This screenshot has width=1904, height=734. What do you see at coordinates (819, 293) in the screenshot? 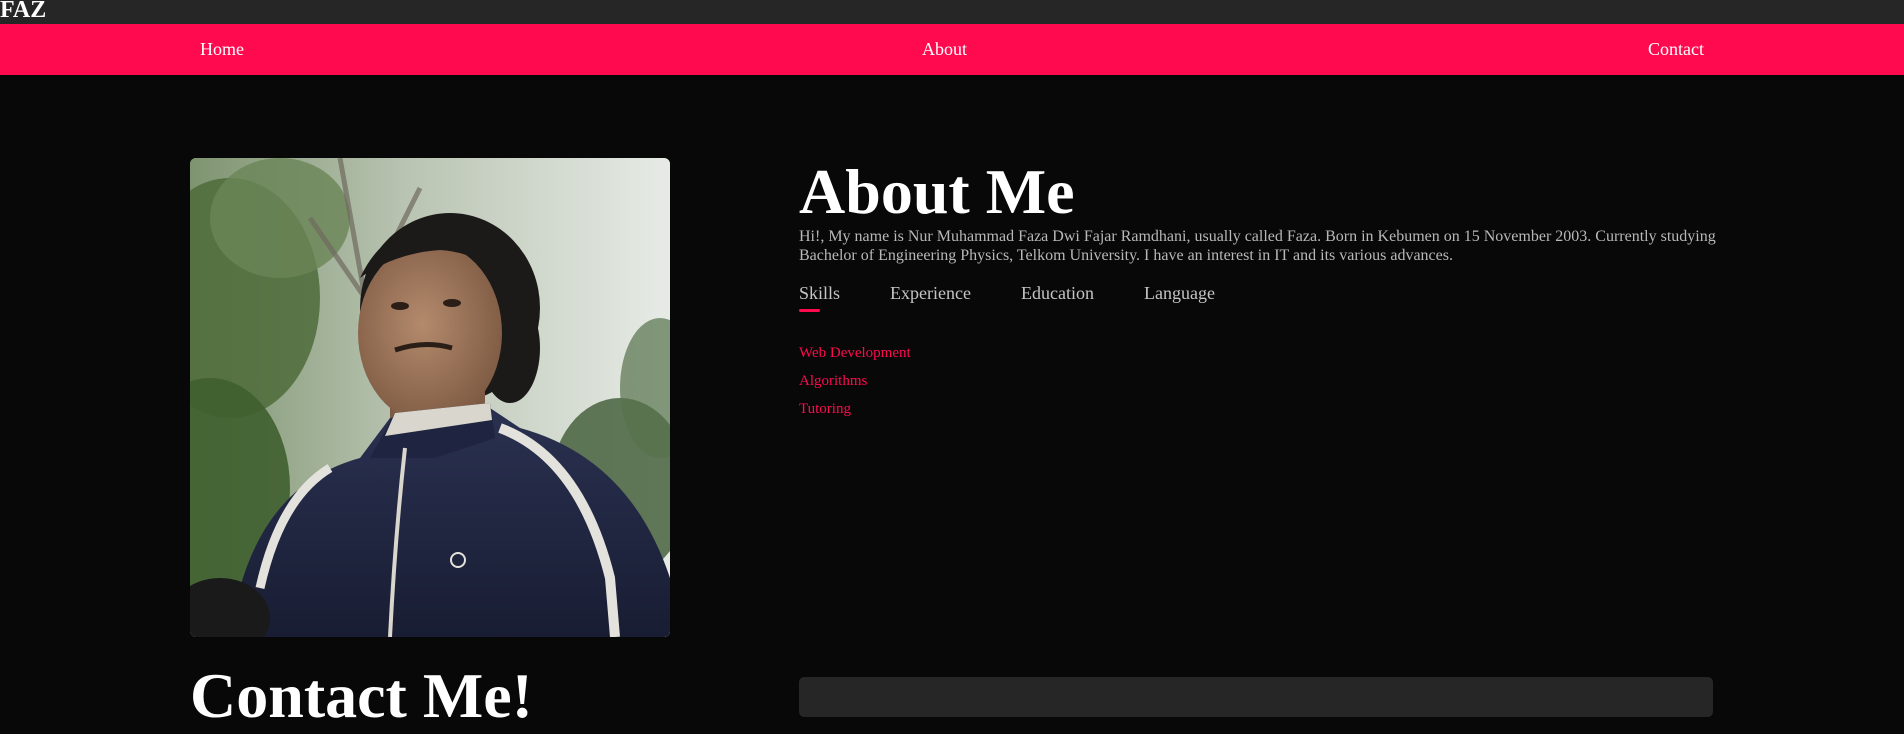
I see `tab-skills: Skills` at bounding box center [819, 293].